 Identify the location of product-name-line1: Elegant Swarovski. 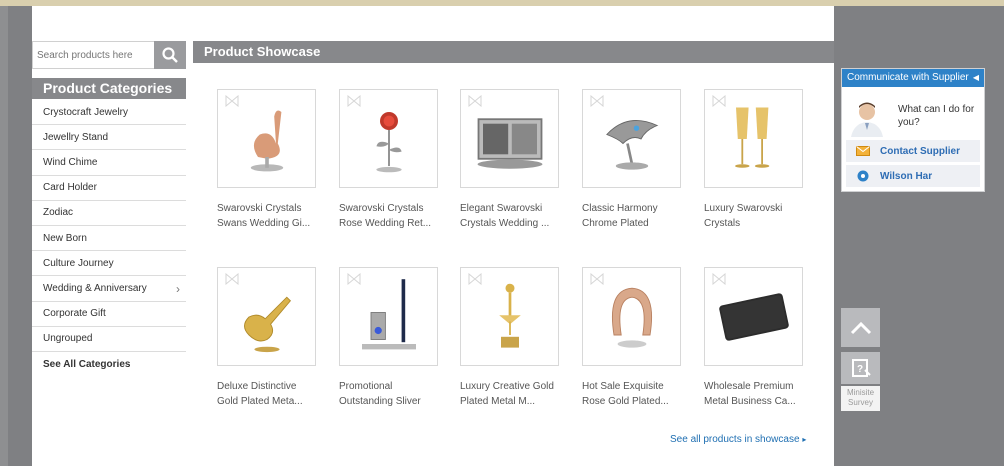
(501, 208).